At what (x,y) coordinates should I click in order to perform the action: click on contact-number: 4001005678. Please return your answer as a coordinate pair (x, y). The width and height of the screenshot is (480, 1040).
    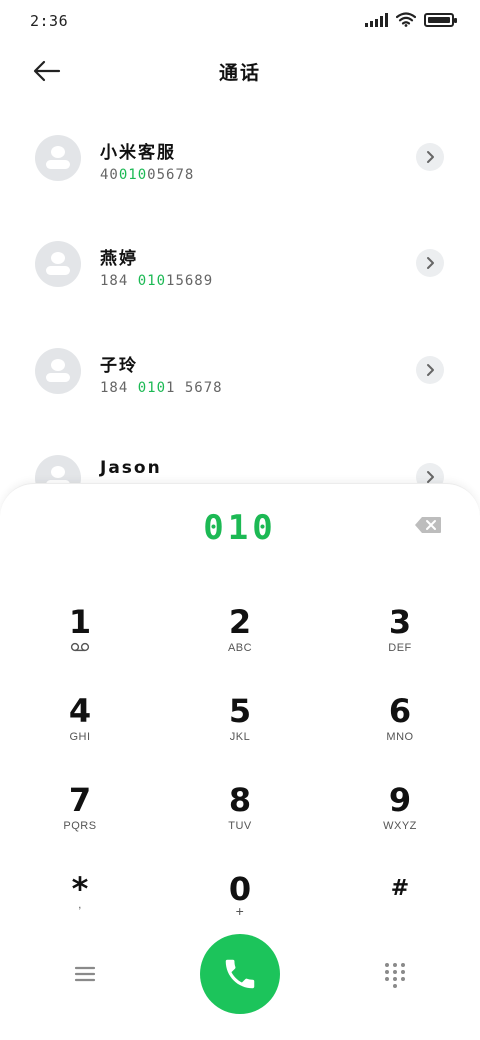
    Looking at the image, I should click on (147, 175).